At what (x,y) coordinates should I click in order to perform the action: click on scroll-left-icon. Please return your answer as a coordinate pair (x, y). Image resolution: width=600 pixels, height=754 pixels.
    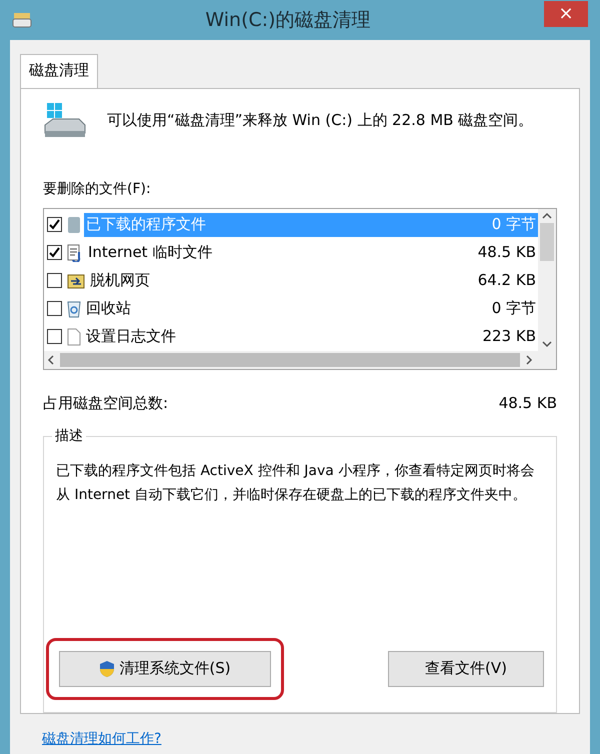
    Looking at the image, I should click on (51, 360).